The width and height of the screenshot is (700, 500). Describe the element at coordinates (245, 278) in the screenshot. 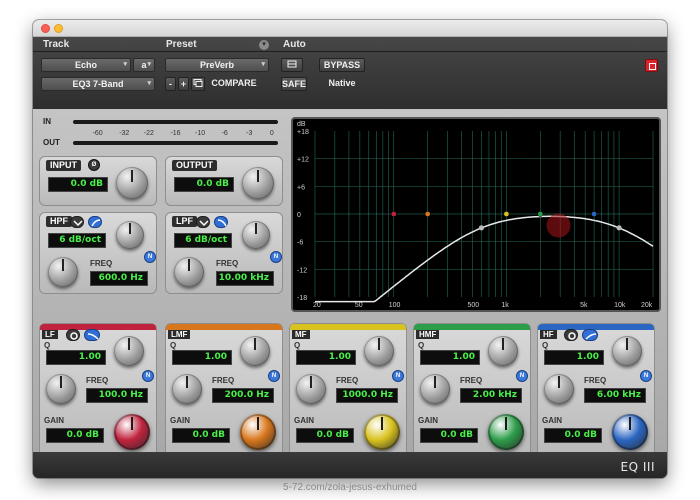

I see `lpf-freq-display: 10.00 kHz` at that location.